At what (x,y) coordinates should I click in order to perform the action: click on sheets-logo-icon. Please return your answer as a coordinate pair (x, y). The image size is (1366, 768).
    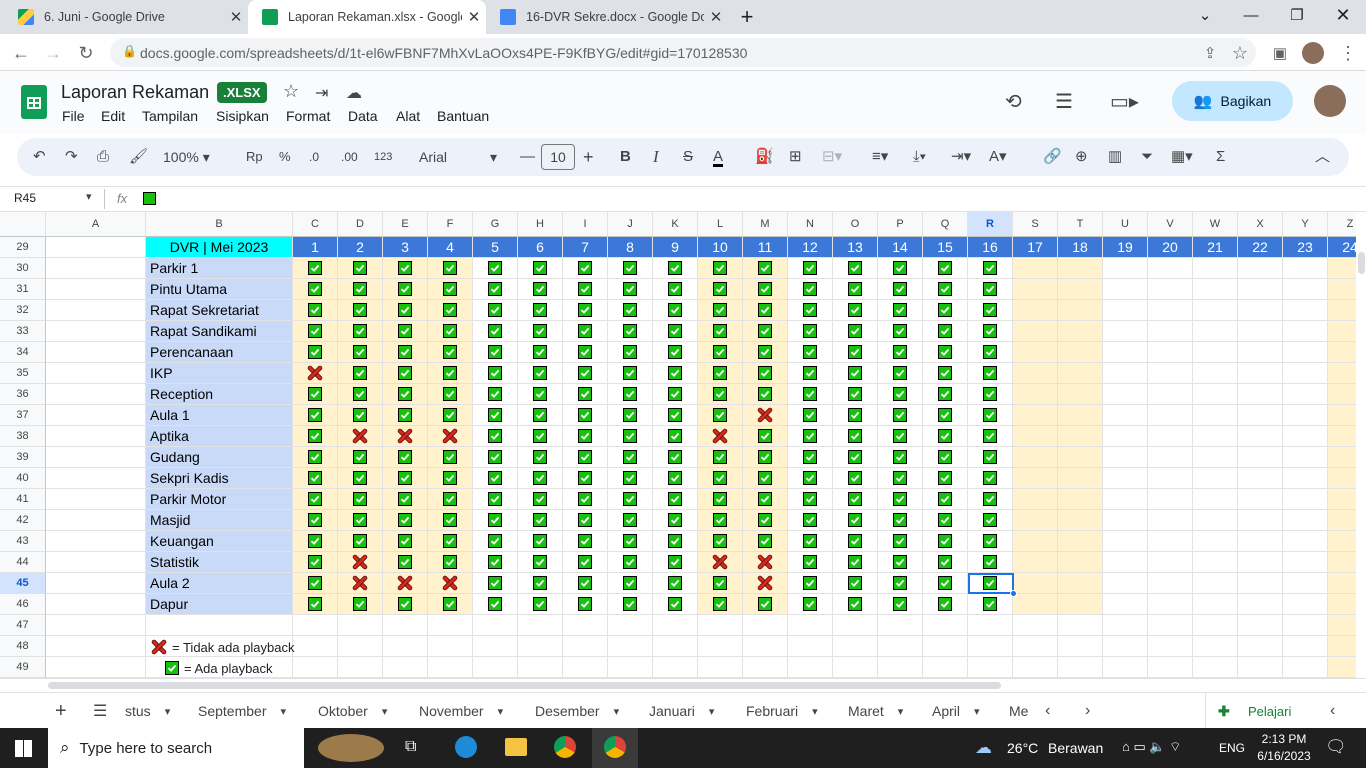
    Looking at the image, I should click on (34, 102).